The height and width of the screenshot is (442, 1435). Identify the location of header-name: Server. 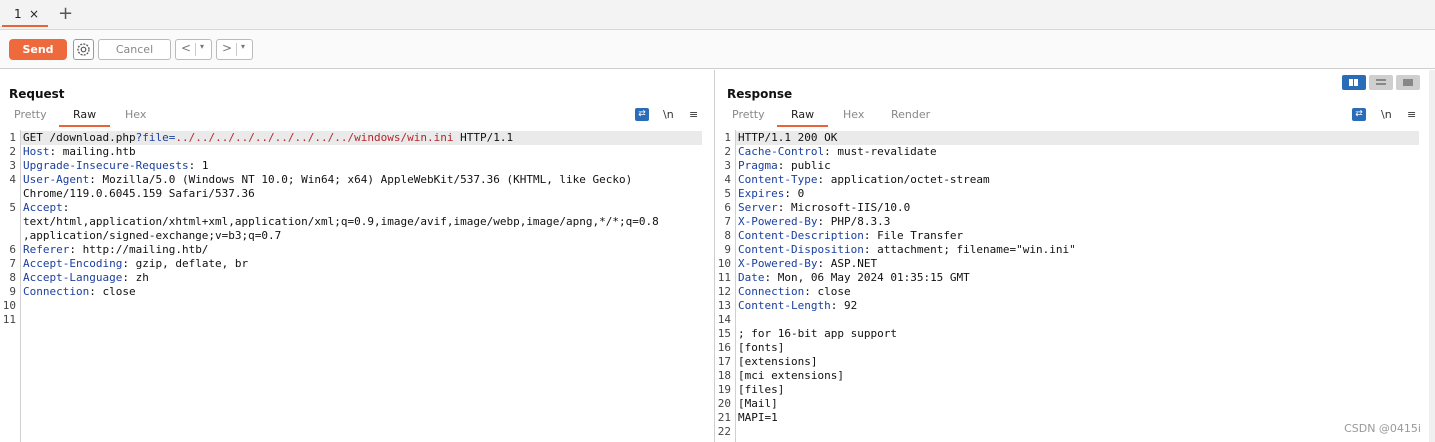
(758, 207).